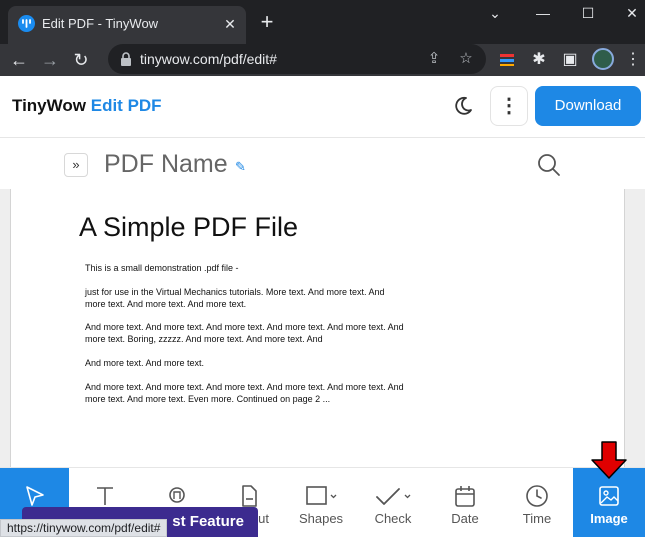 This screenshot has height=537, width=645. I want to click on expand-sidebar-icon: », so click(76, 165).